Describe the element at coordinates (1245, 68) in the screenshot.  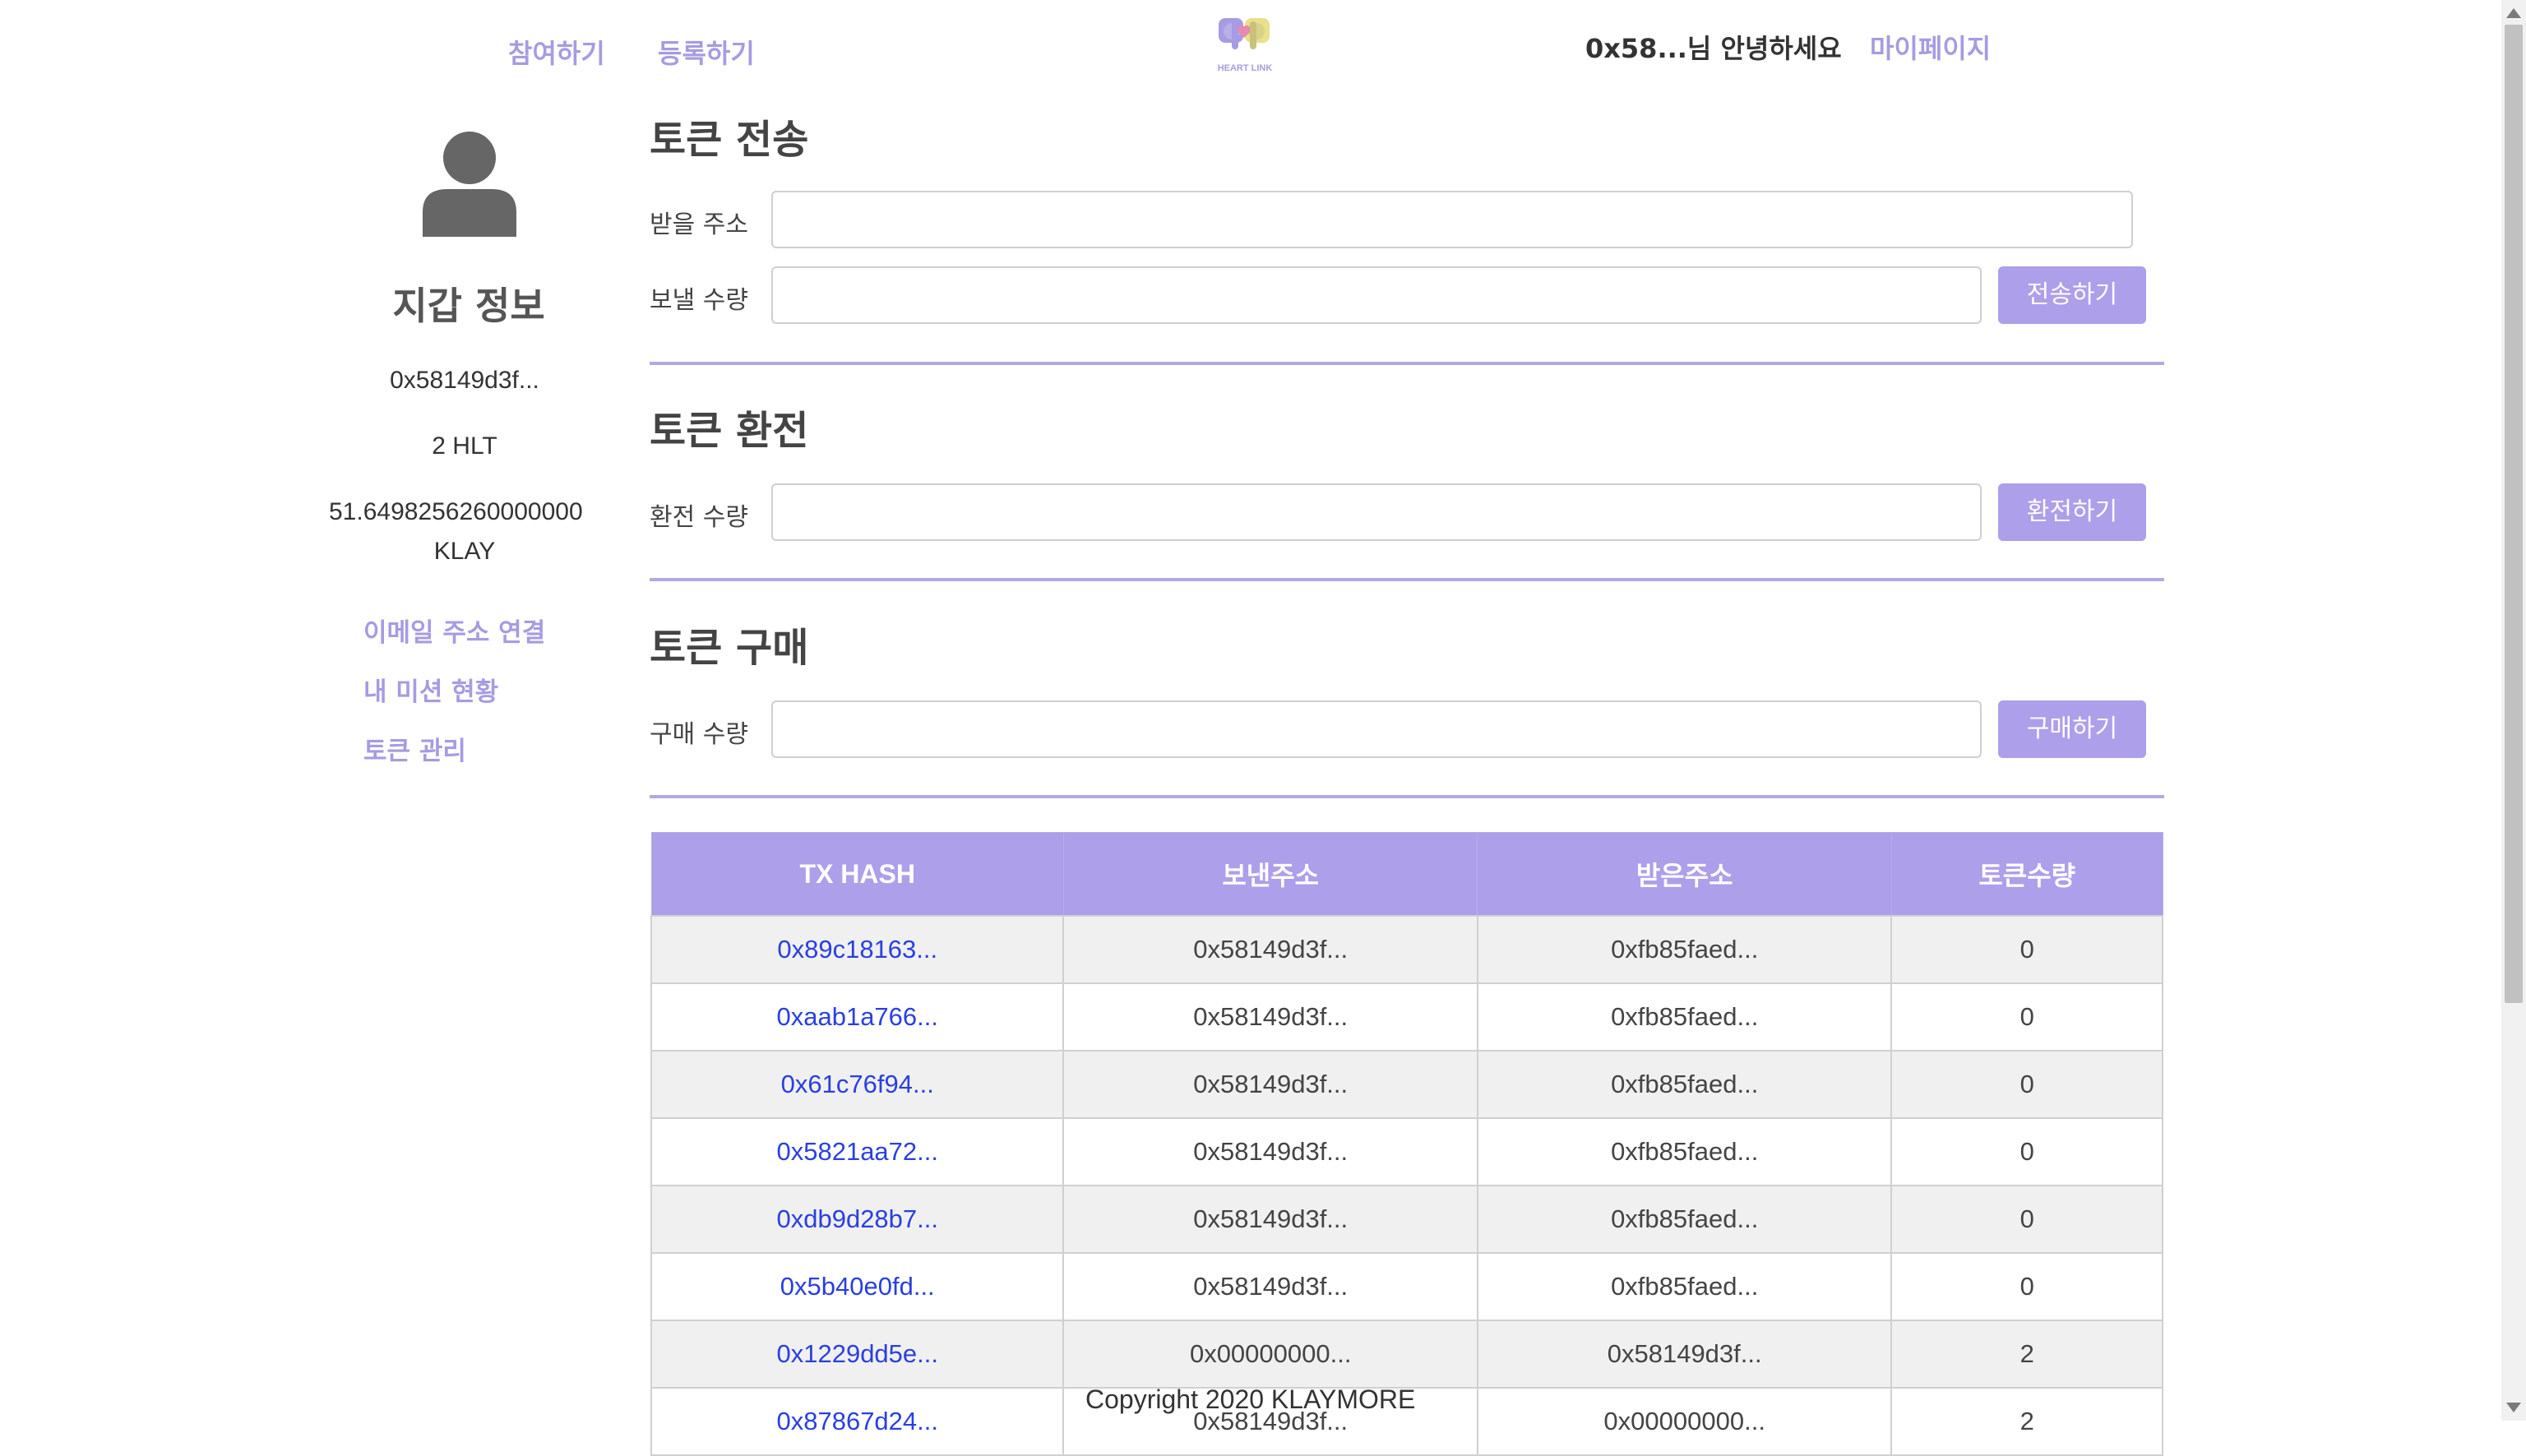
I see `logo-text: HEART LINK` at that location.